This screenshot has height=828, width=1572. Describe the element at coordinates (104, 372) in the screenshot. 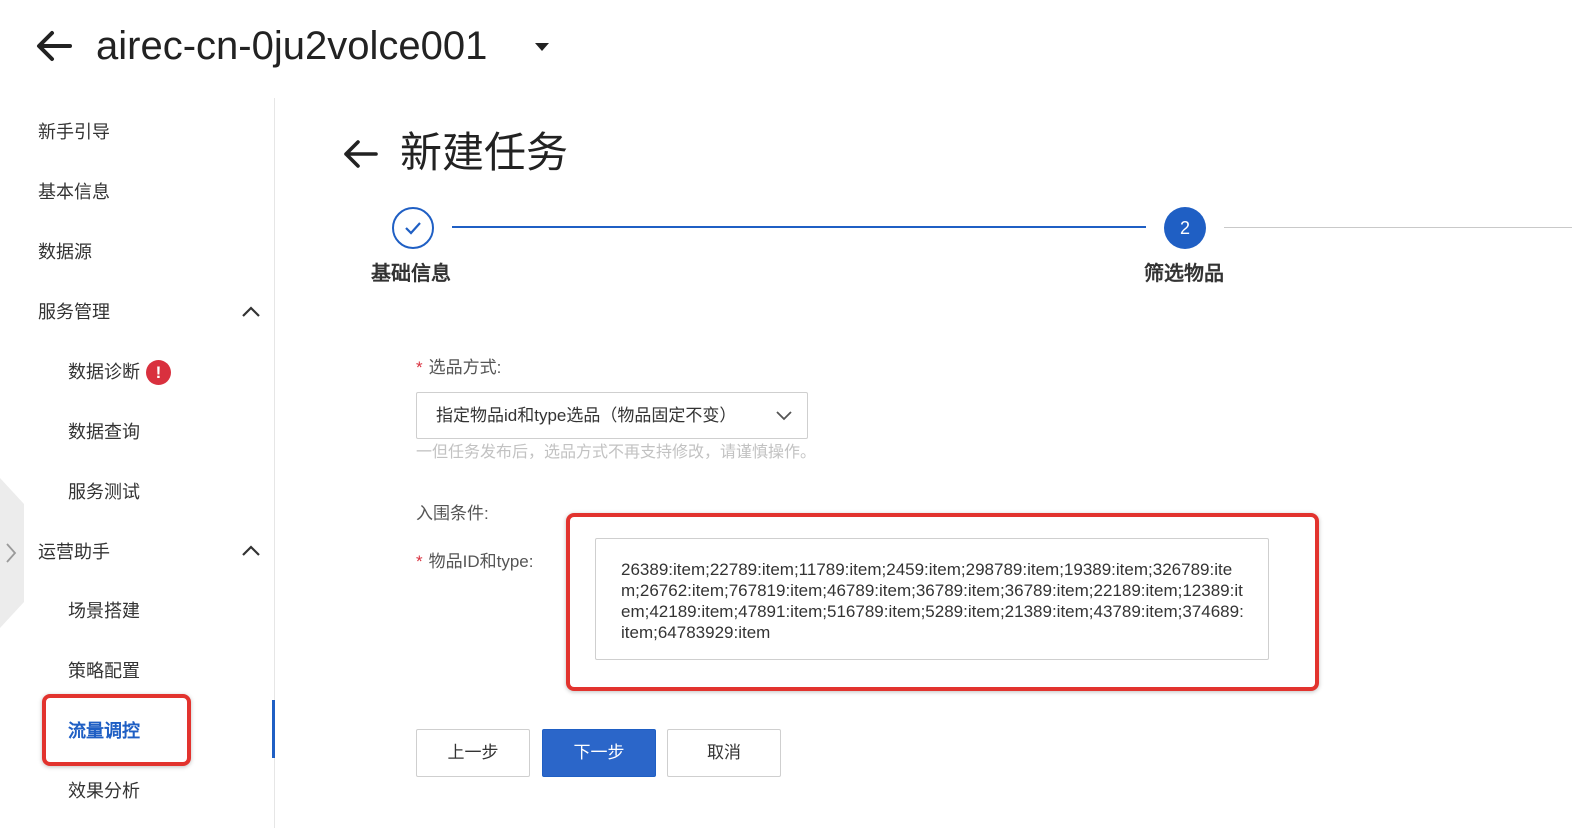

I see `sidebar-item-data-diagnosis: 数据诊断` at that location.